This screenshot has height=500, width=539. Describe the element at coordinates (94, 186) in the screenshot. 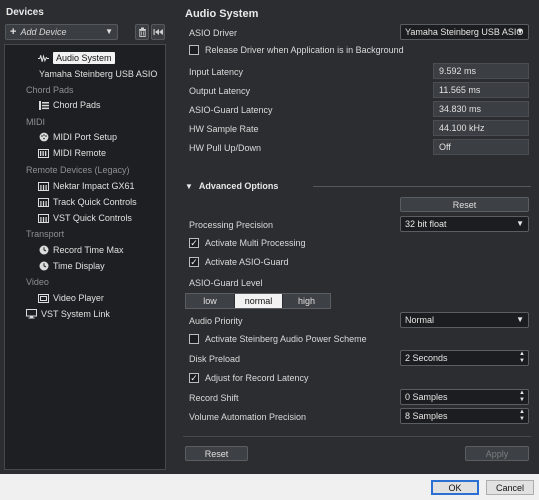

I see `tree-item-label: Nektar Impact GX61` at that location.